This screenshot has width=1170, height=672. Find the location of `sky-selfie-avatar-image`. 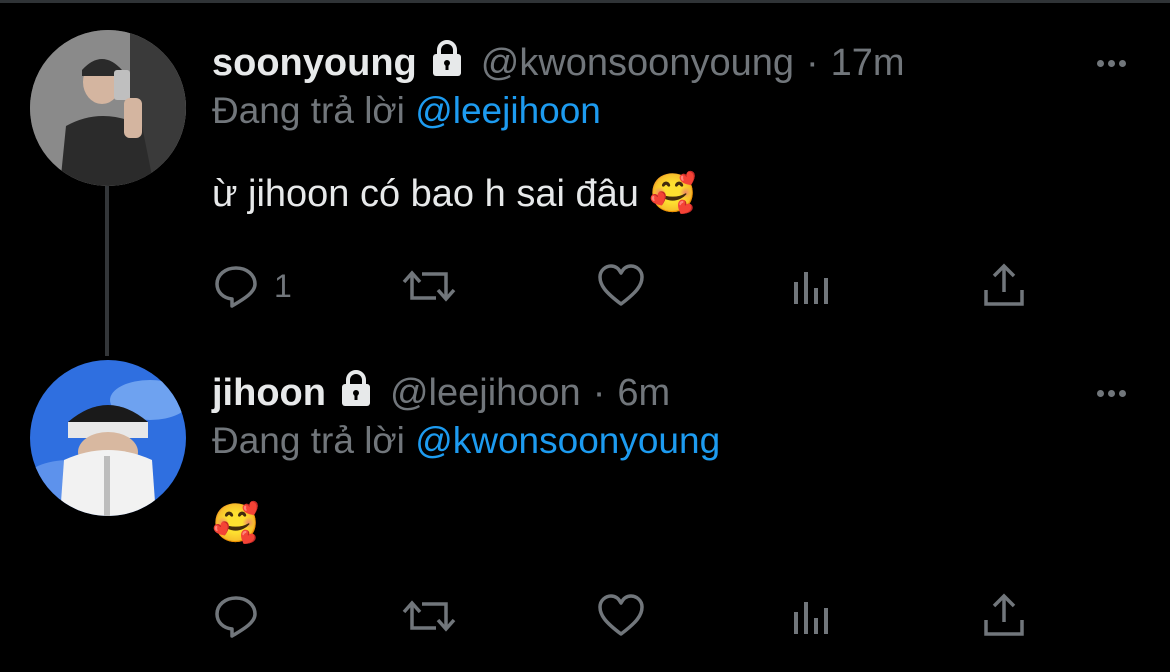

sky-selfie-avatar-image is located at coordinates (108, 438).